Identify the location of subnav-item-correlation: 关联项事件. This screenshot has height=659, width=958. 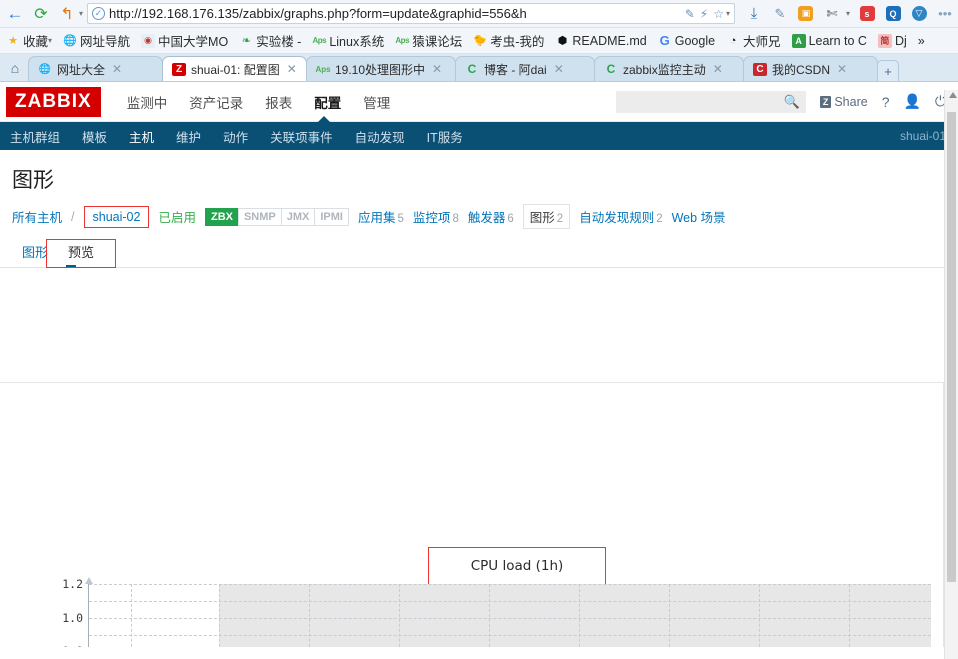
(301, 136).